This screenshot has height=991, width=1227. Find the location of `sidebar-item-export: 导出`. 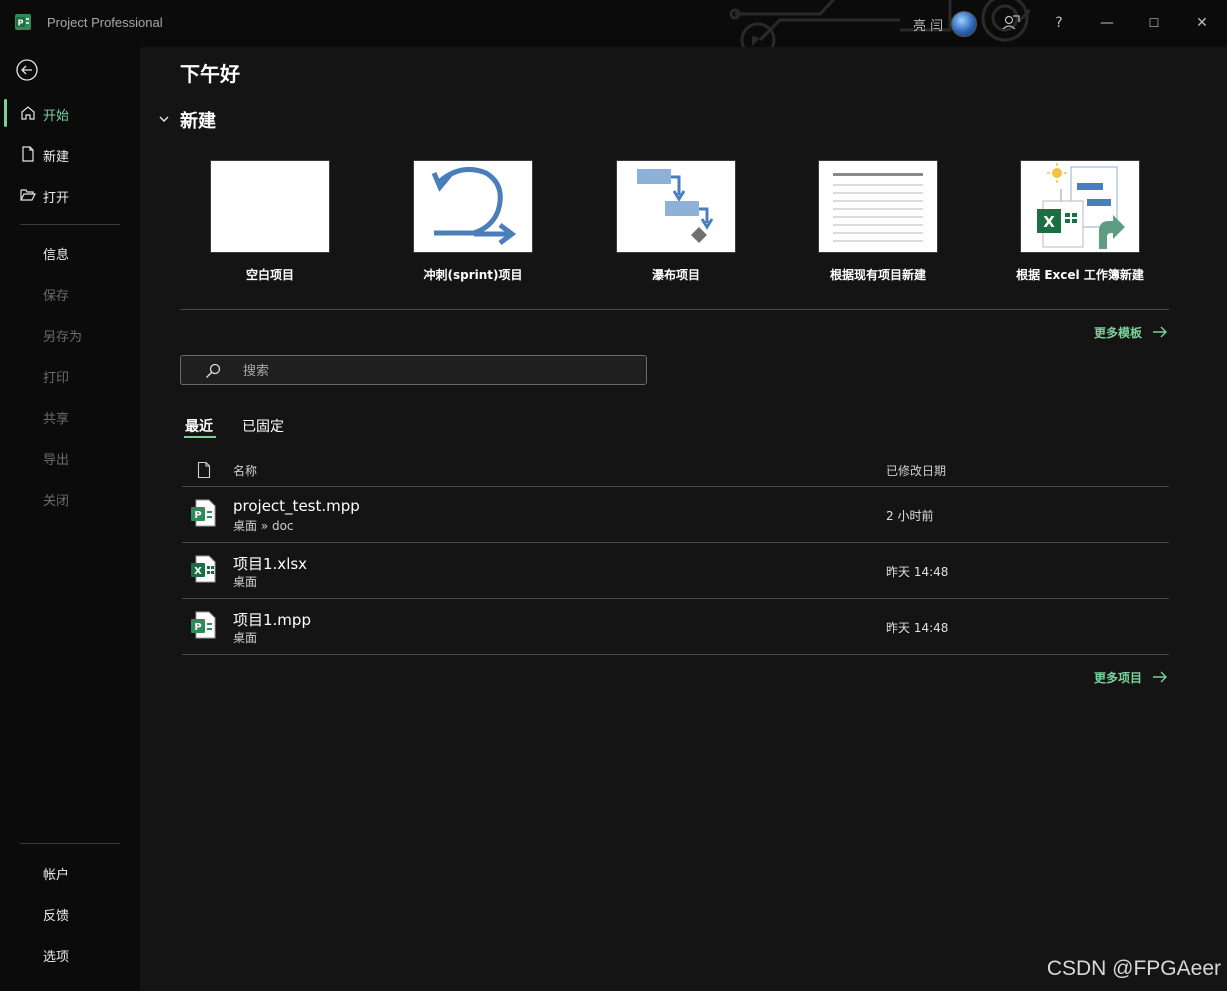

sidebar-item-export: 导出 is located at coordinates (70, 457).